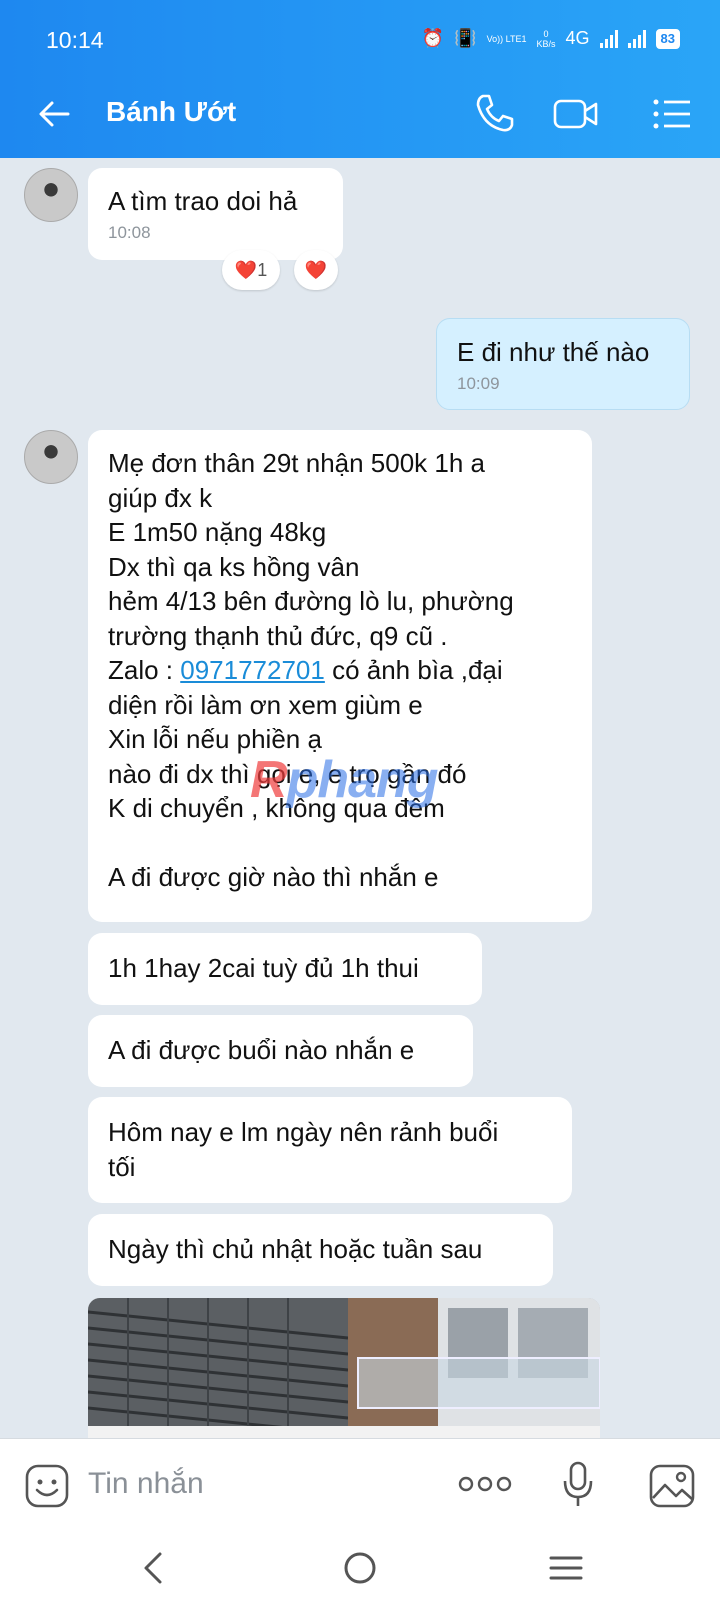  What do you see at coordinates (171, 112) in the screenshot?
I see `contact-name: Bánh Ướt` at bounding box center [171, 112].